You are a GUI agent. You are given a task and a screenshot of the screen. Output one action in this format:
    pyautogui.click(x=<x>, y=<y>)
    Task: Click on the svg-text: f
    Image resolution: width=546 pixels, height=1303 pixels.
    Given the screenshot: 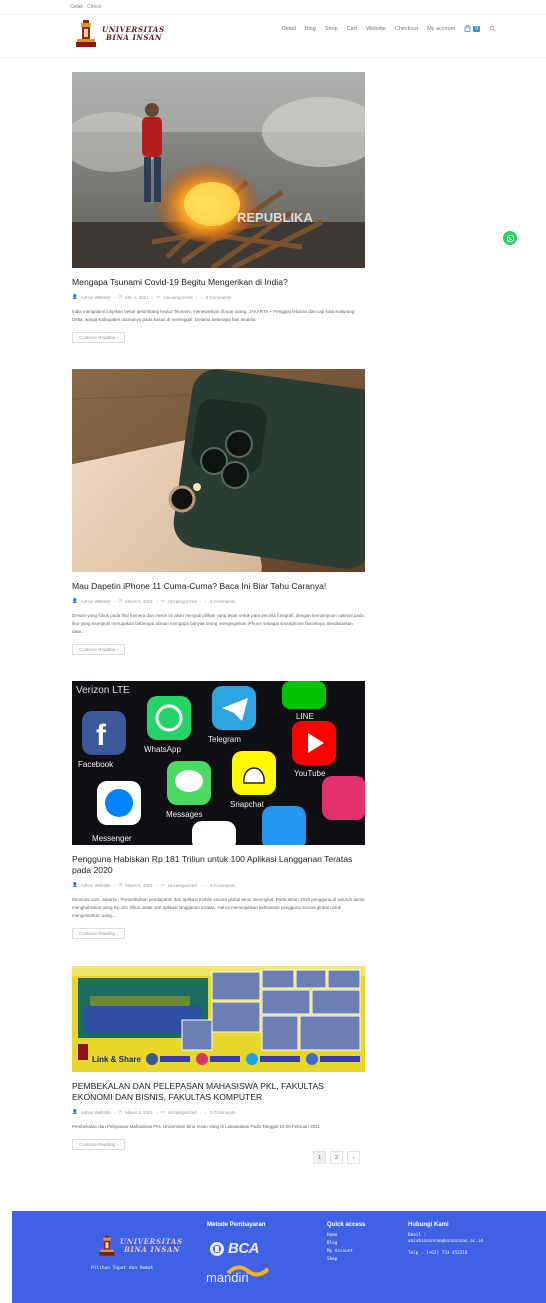 What is the action you would take?
    pyautogui.click(x=101, y=735)
    